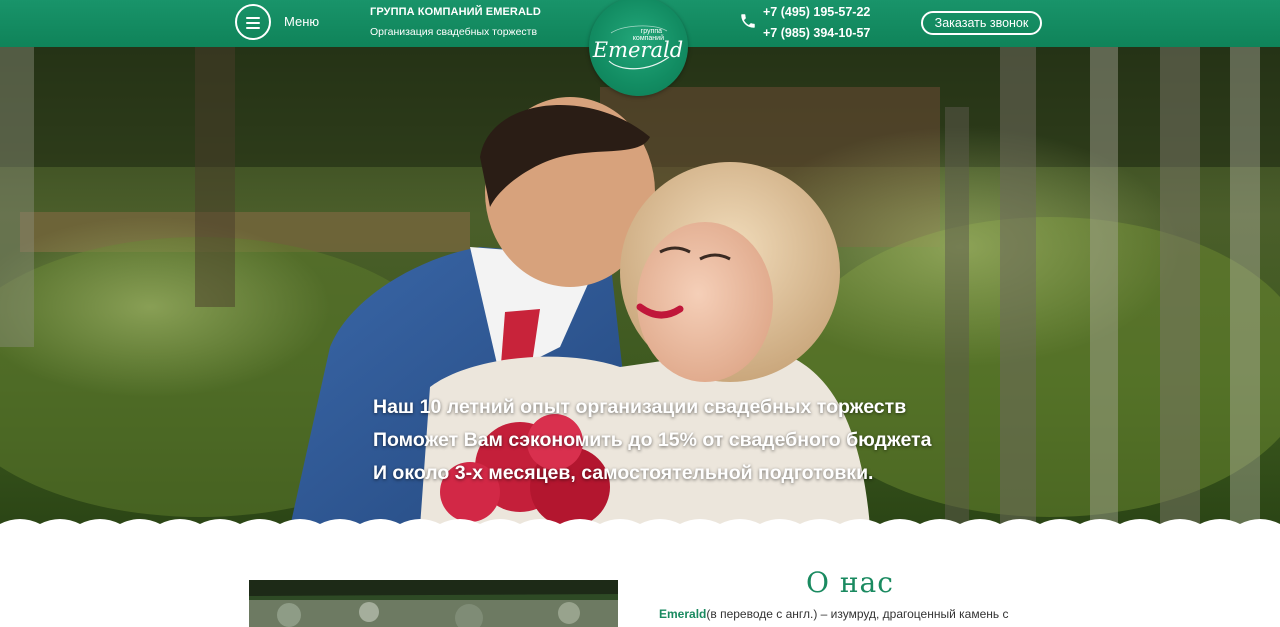 Image resolution: width=1280 pixels, height=627 pixels. I want to click on company-subtitle: Организация свадебных торжеств, so click(454, 32).